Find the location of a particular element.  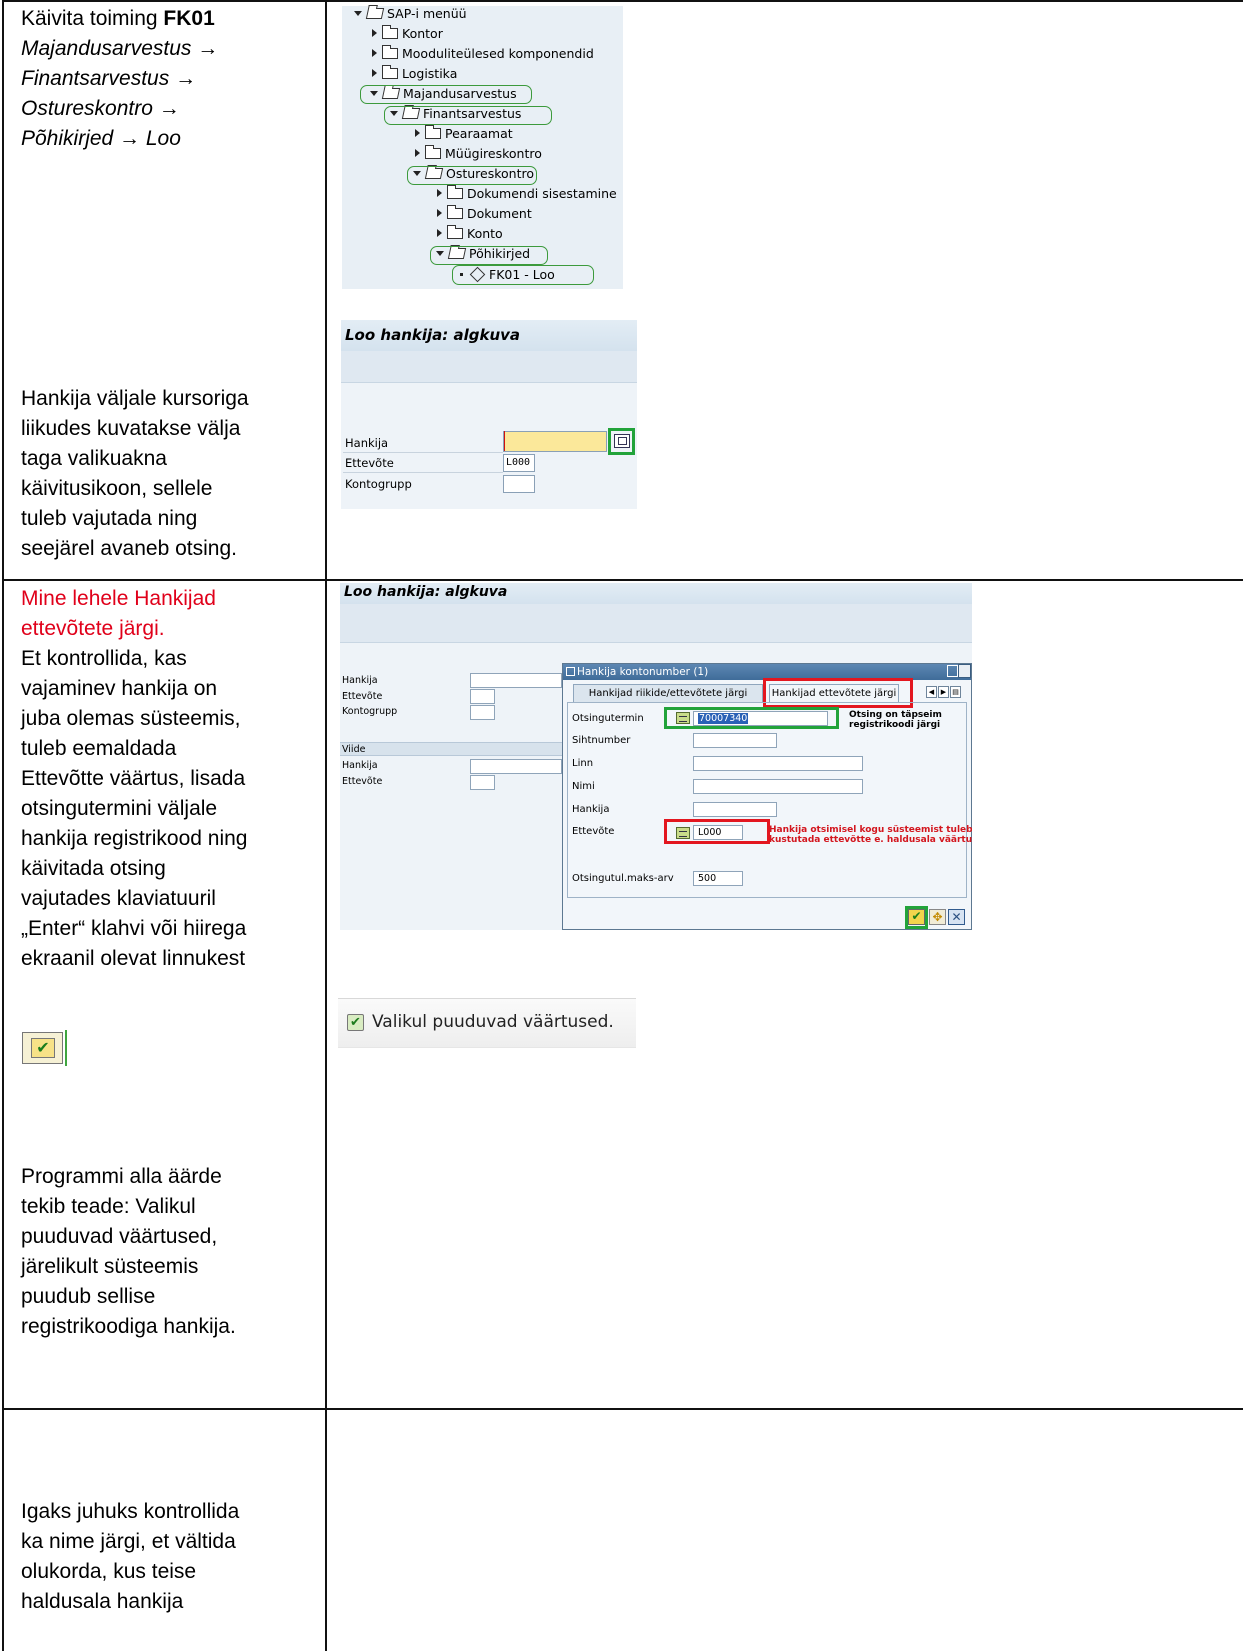

search-term-highlight is located at coordinates (751, 718).